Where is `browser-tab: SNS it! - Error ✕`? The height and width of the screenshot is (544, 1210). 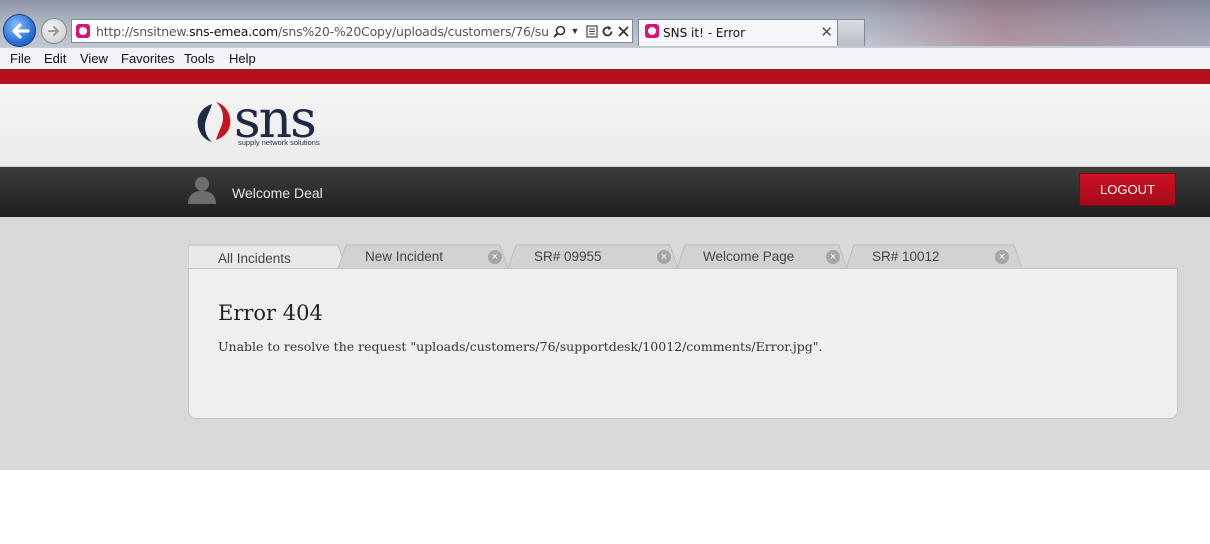 browser-tab: SNS it! - Error ✕ is located at coordinates (738, 32).